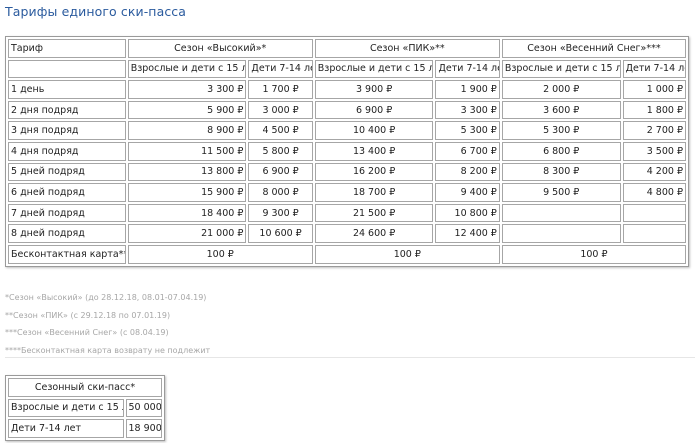 The image size is (700, 443). Describe the element at coordinates (220, 48) in the screenshot. I see `season-high-header: Сезон «Высокий»*` at that location.